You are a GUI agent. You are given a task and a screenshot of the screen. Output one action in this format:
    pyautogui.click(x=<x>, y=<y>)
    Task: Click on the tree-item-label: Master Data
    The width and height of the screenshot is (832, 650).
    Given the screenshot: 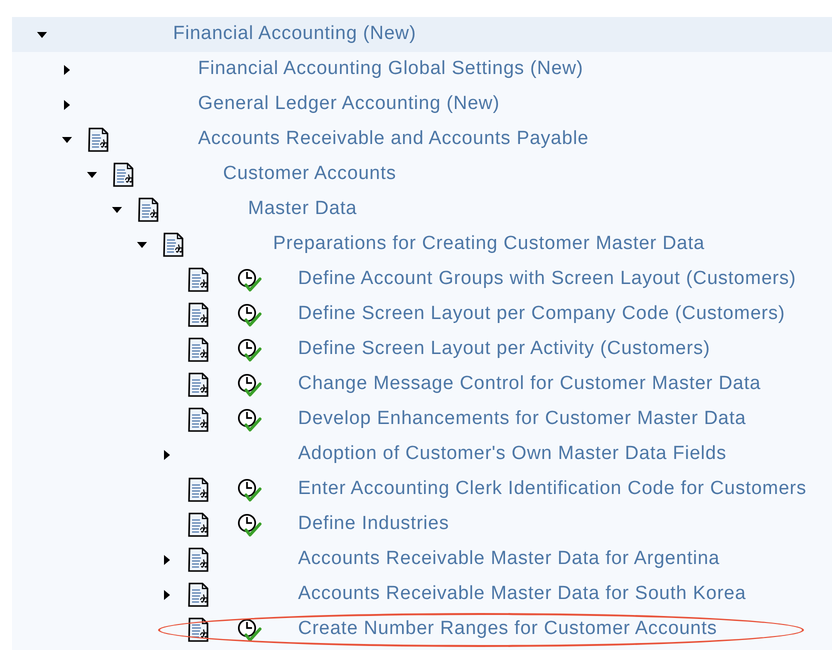 What is the action you would take?
    pyautogui.click(x=302, y=209)
    